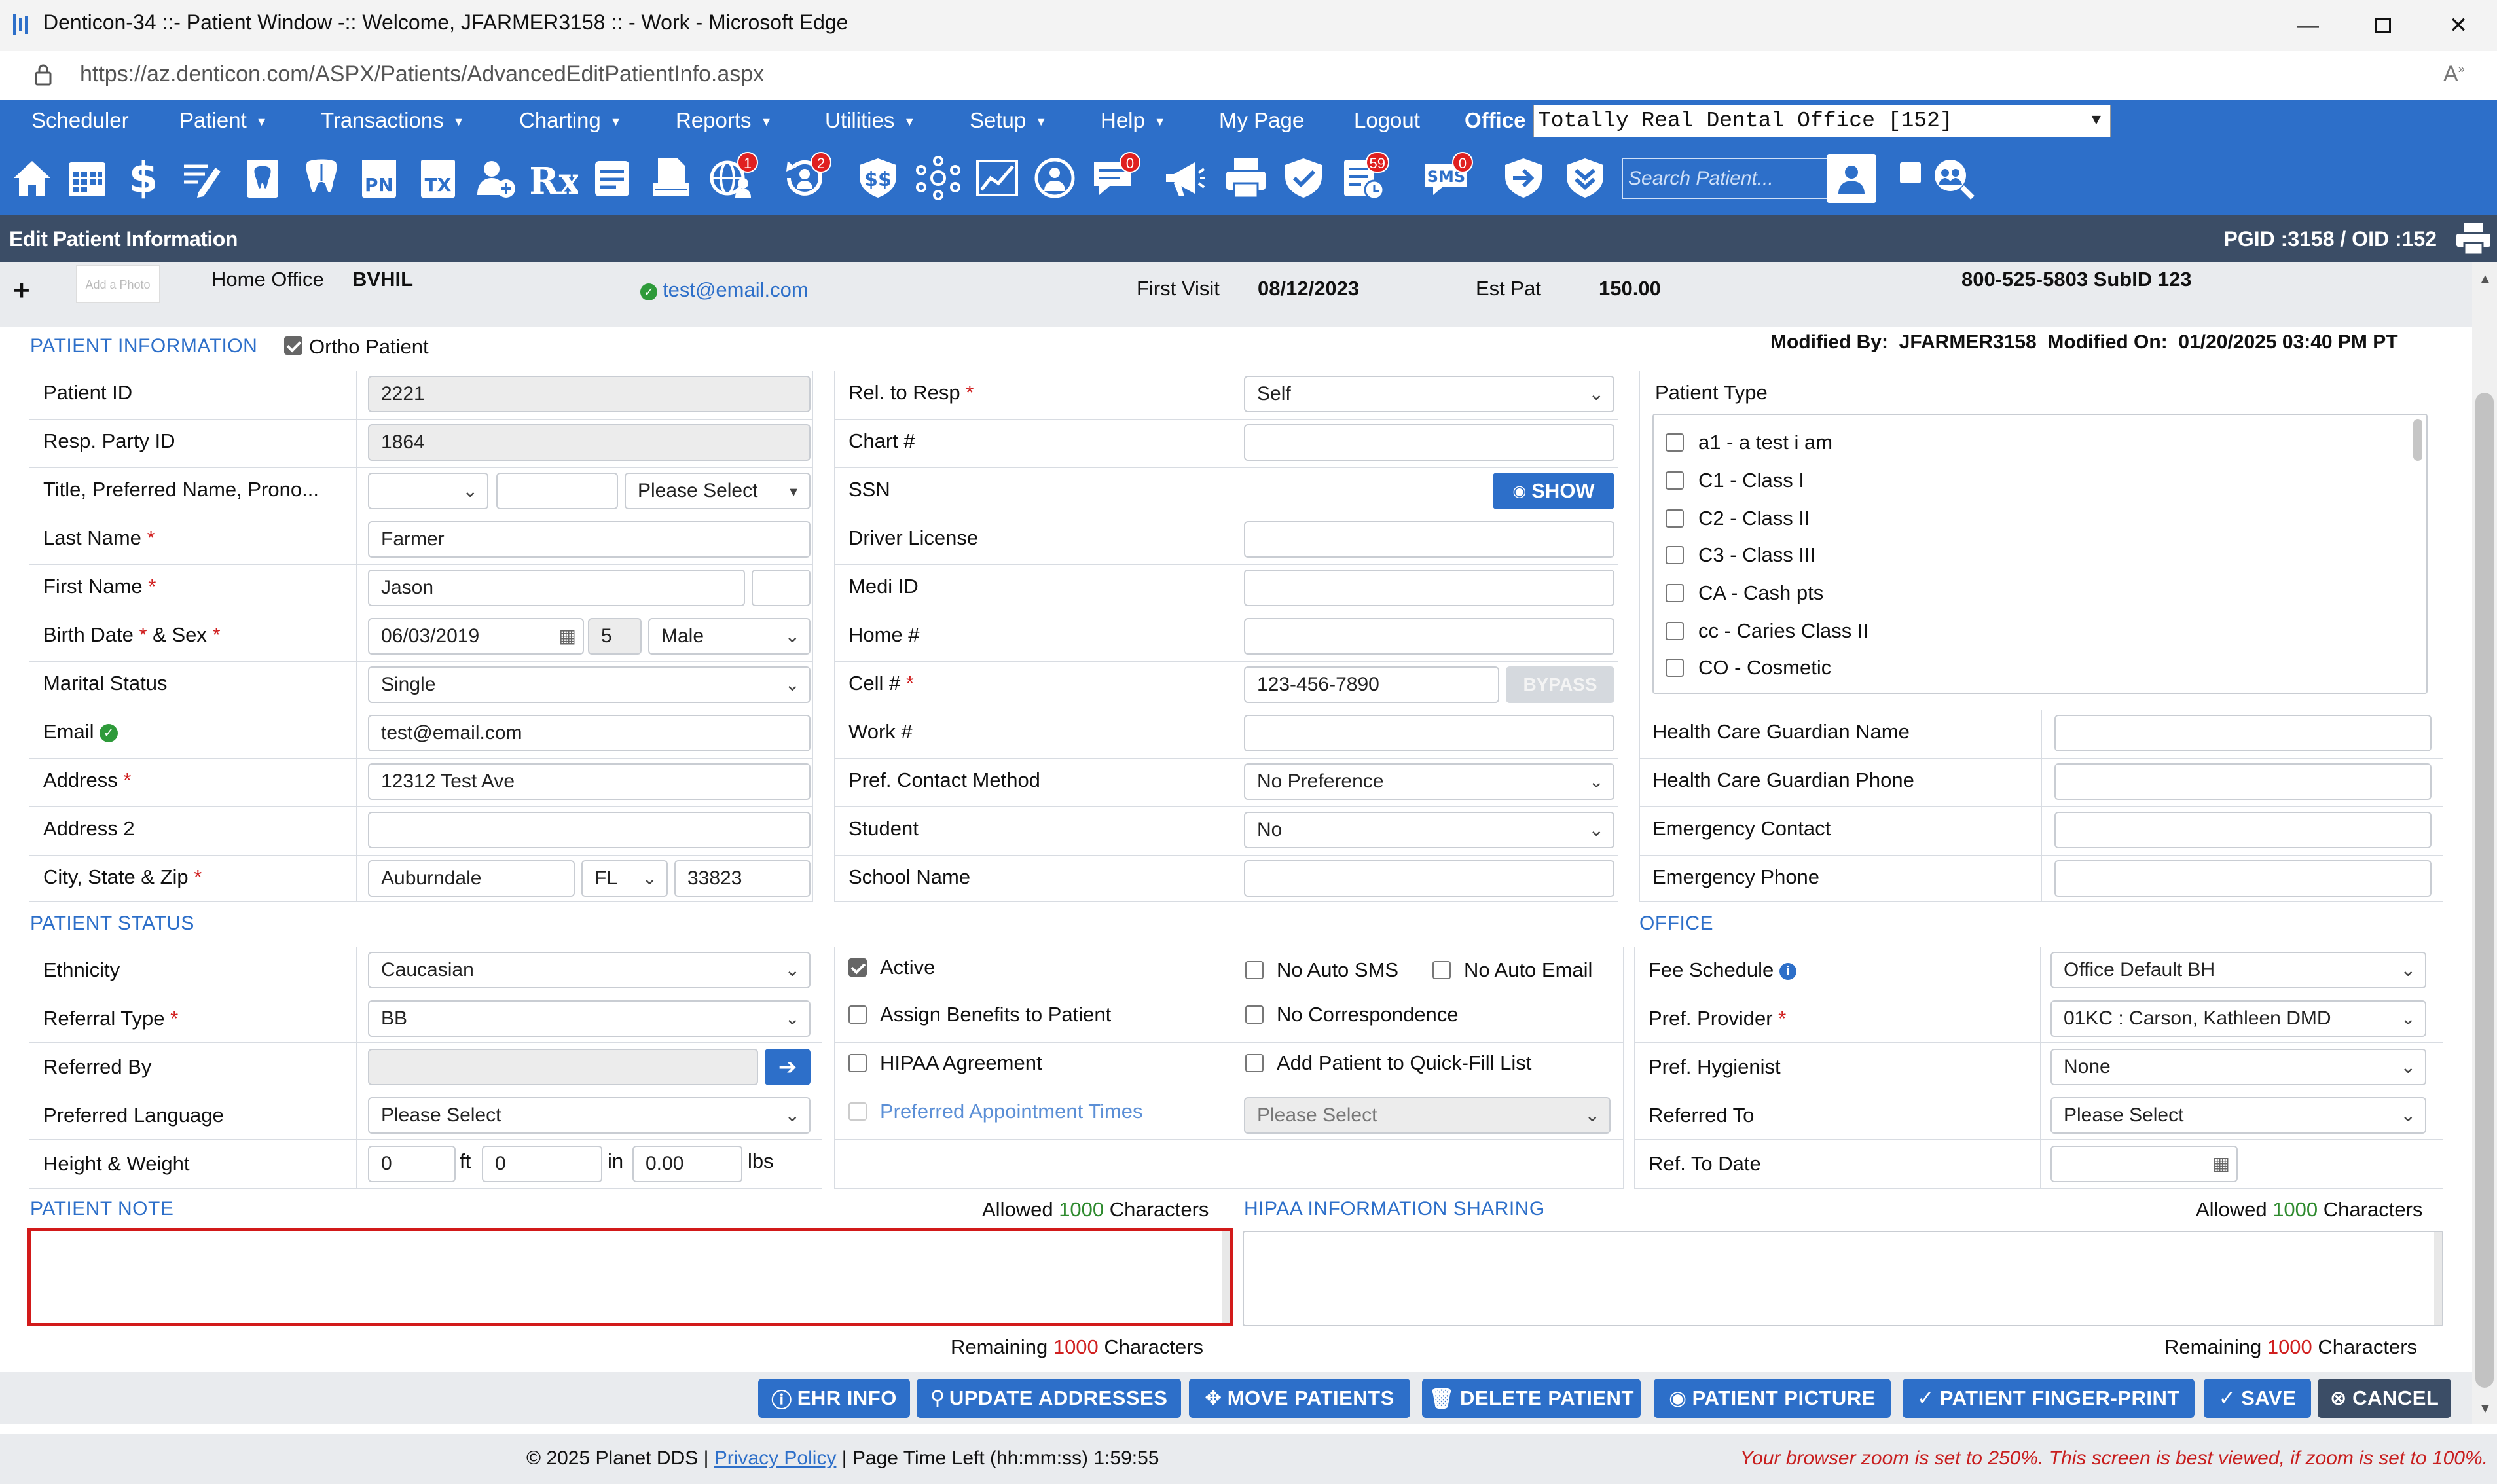 This screenshot has height=1484, width=2497. What do you see at coordinates (589, 970) in the screenshot?
I see `ethnicity-select: Caucasian ⌄` at bounding box center [589, 970].